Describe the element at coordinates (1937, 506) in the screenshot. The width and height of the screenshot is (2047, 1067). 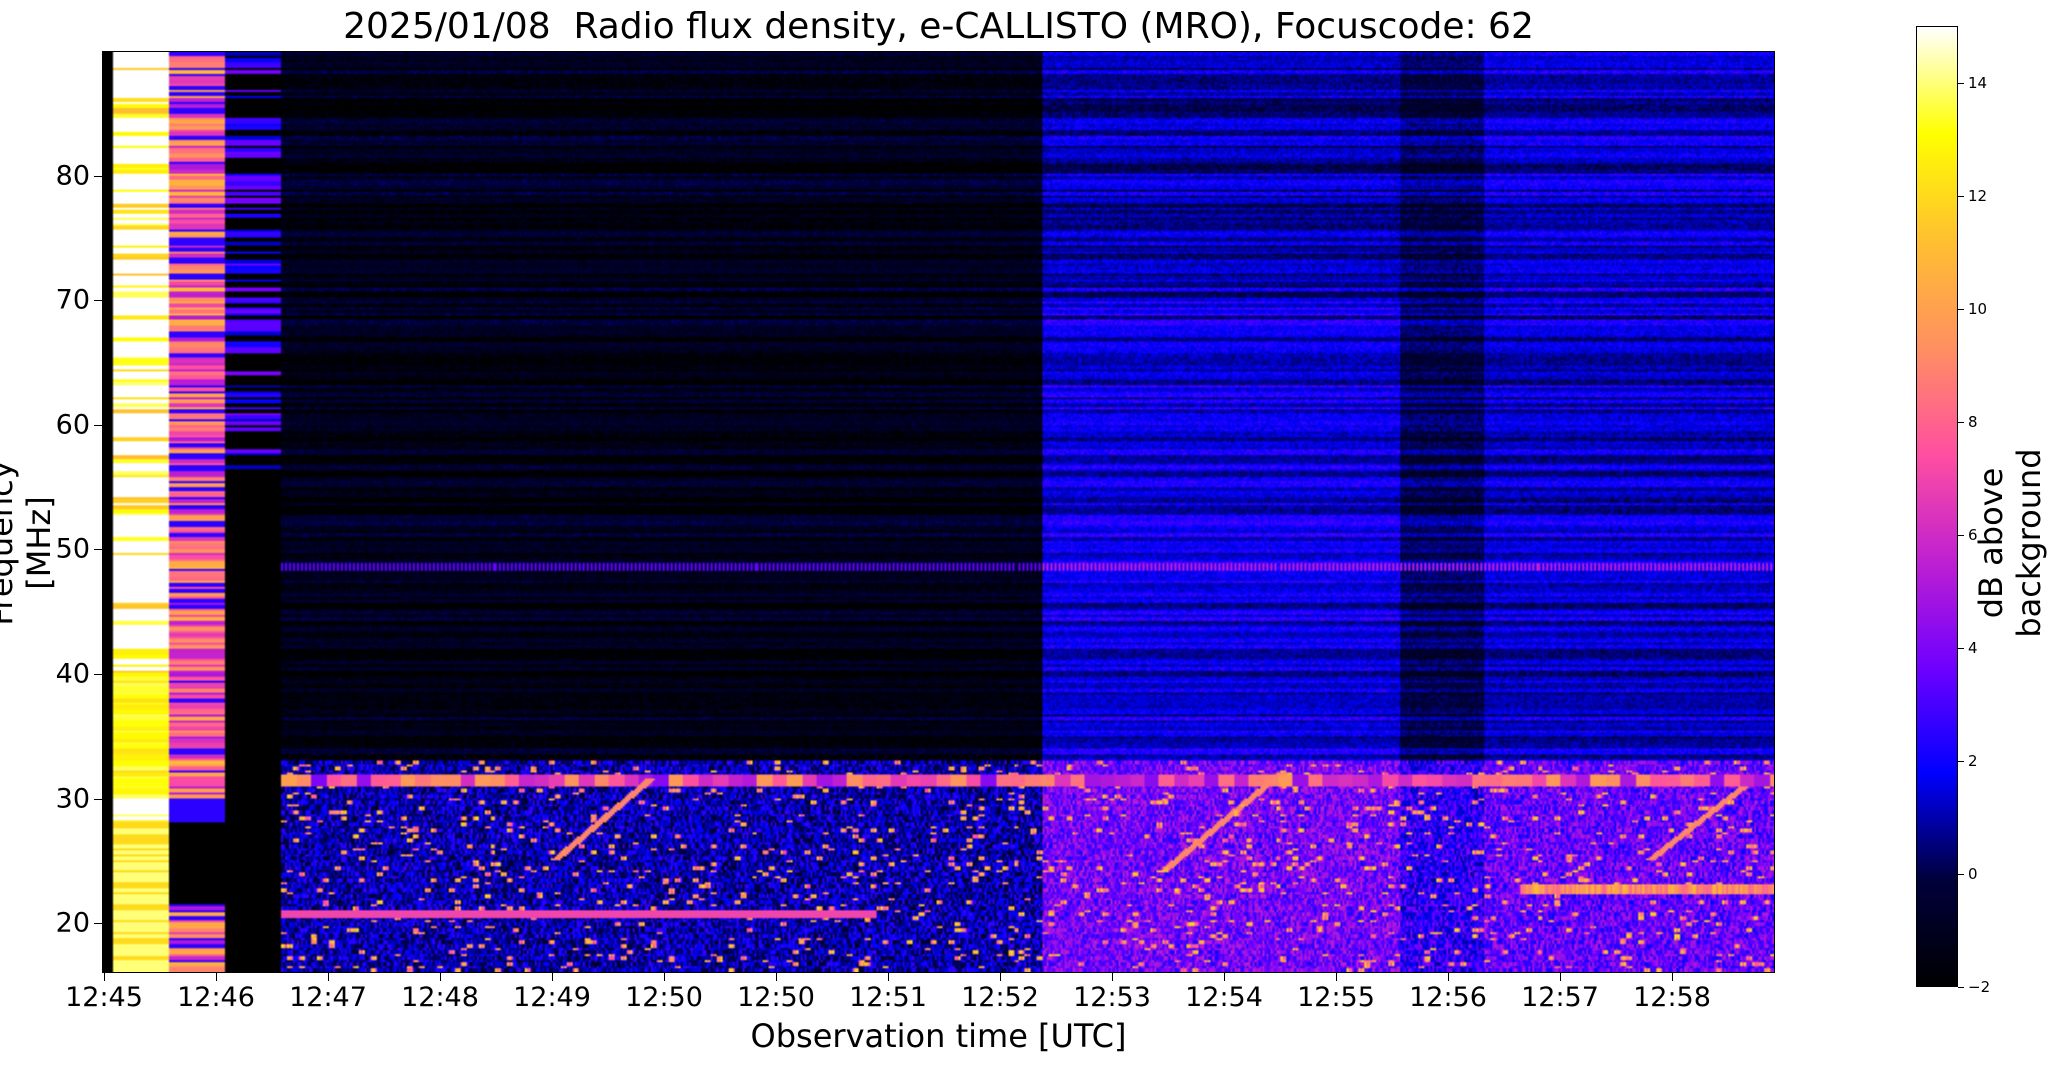
I see `colorbar` at that location.